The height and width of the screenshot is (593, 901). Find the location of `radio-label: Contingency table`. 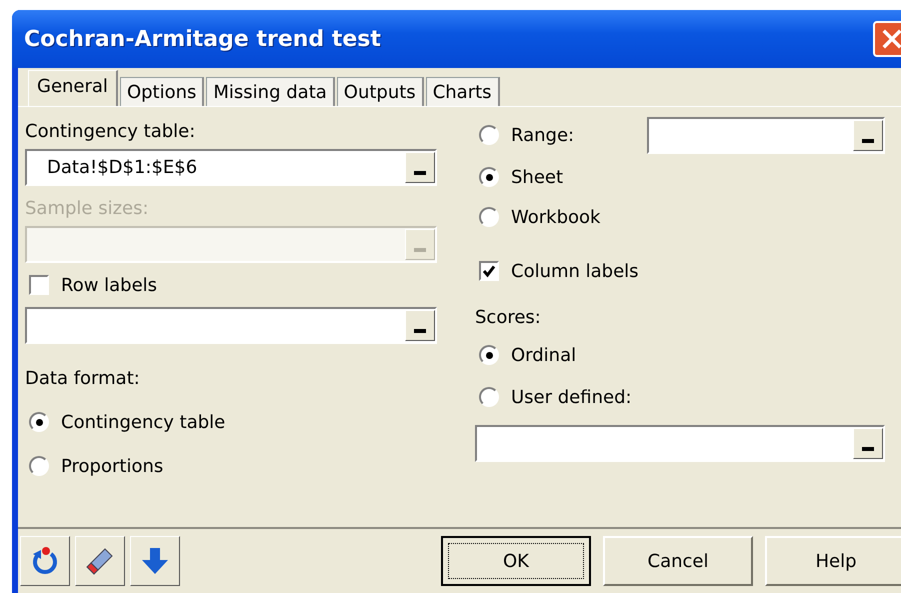

radio-label: Contingency table is located at coordinates (143, 422).